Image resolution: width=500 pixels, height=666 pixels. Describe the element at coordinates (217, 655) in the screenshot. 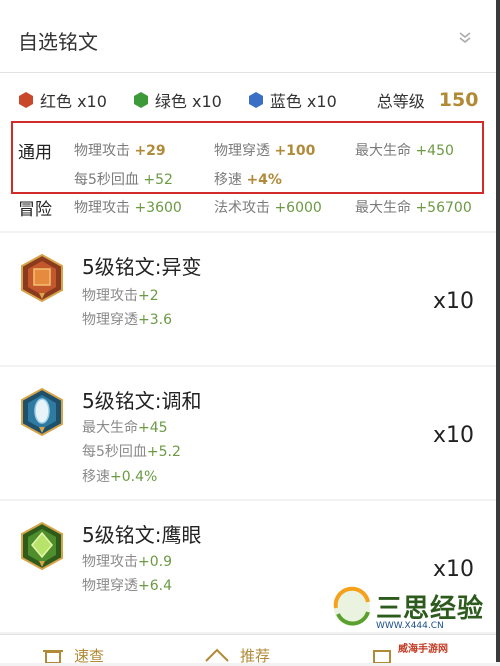

I see `home-icon` at that location.